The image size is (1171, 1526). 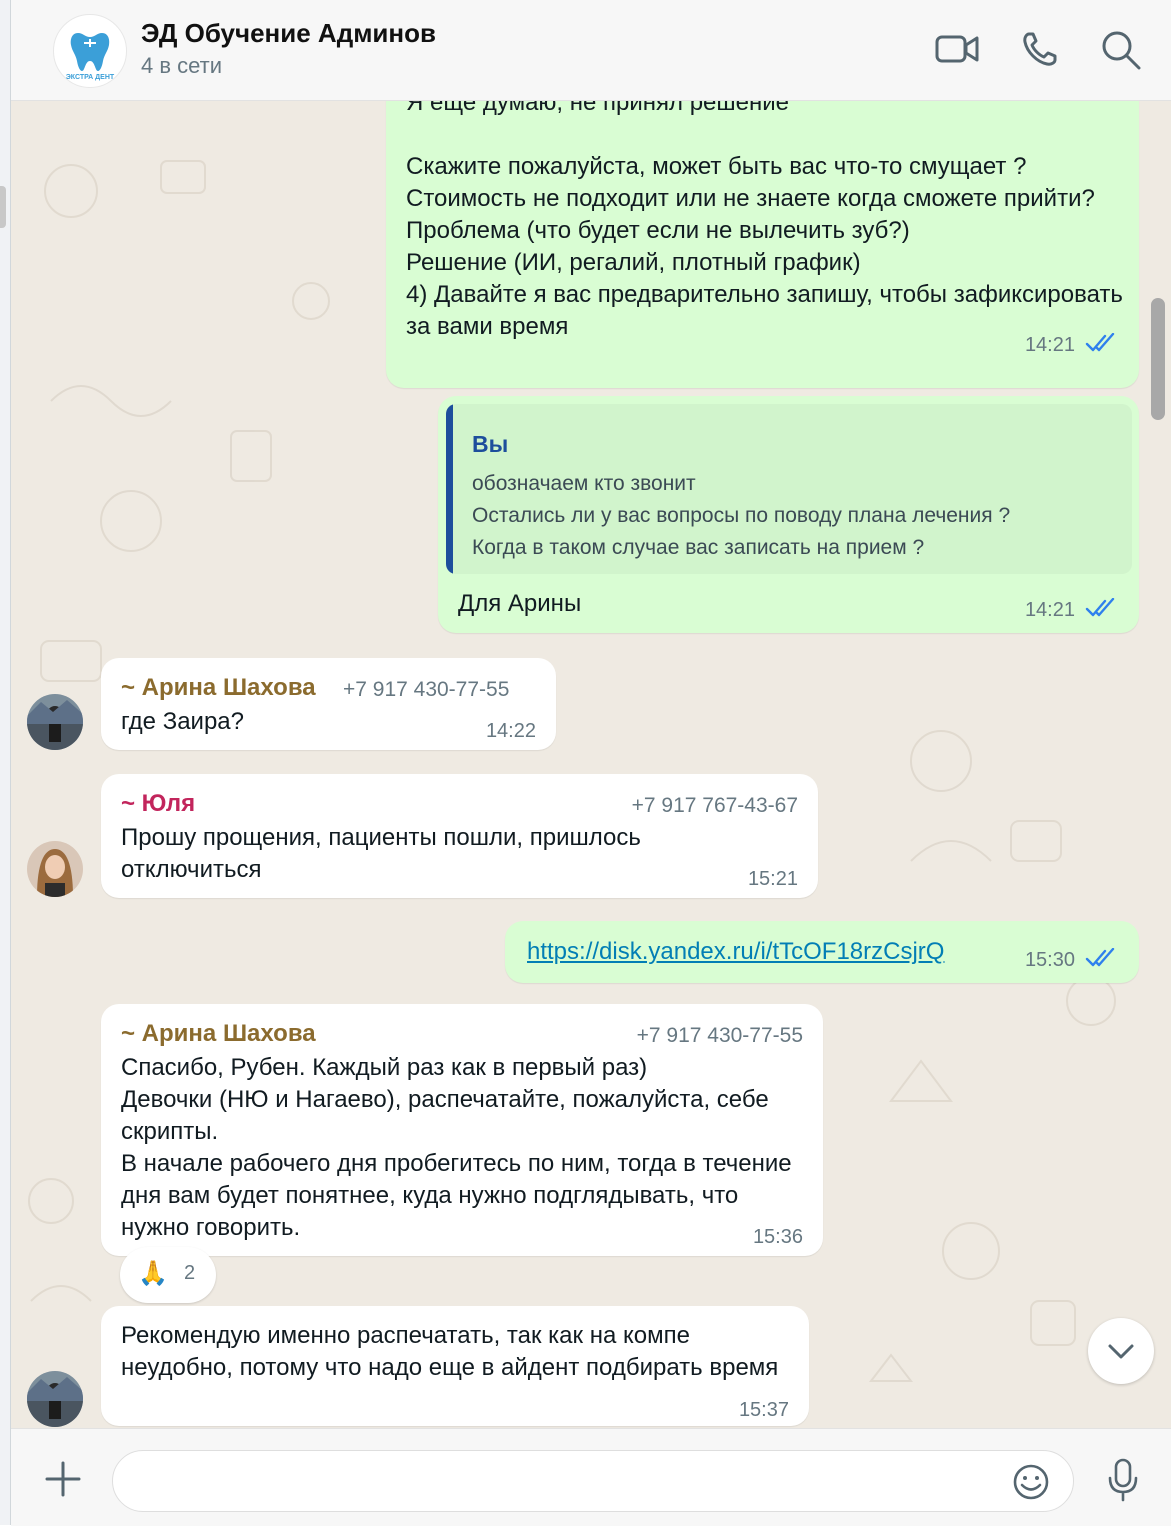 What do you see at coordinates (1122, 49) in the screenshot?
I see `search-icon` at bounding box center [1122, 49].